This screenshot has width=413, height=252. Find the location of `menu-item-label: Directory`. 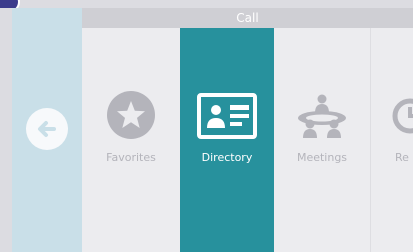

menu-item-label: Directory is located at coordinates (227, 157).